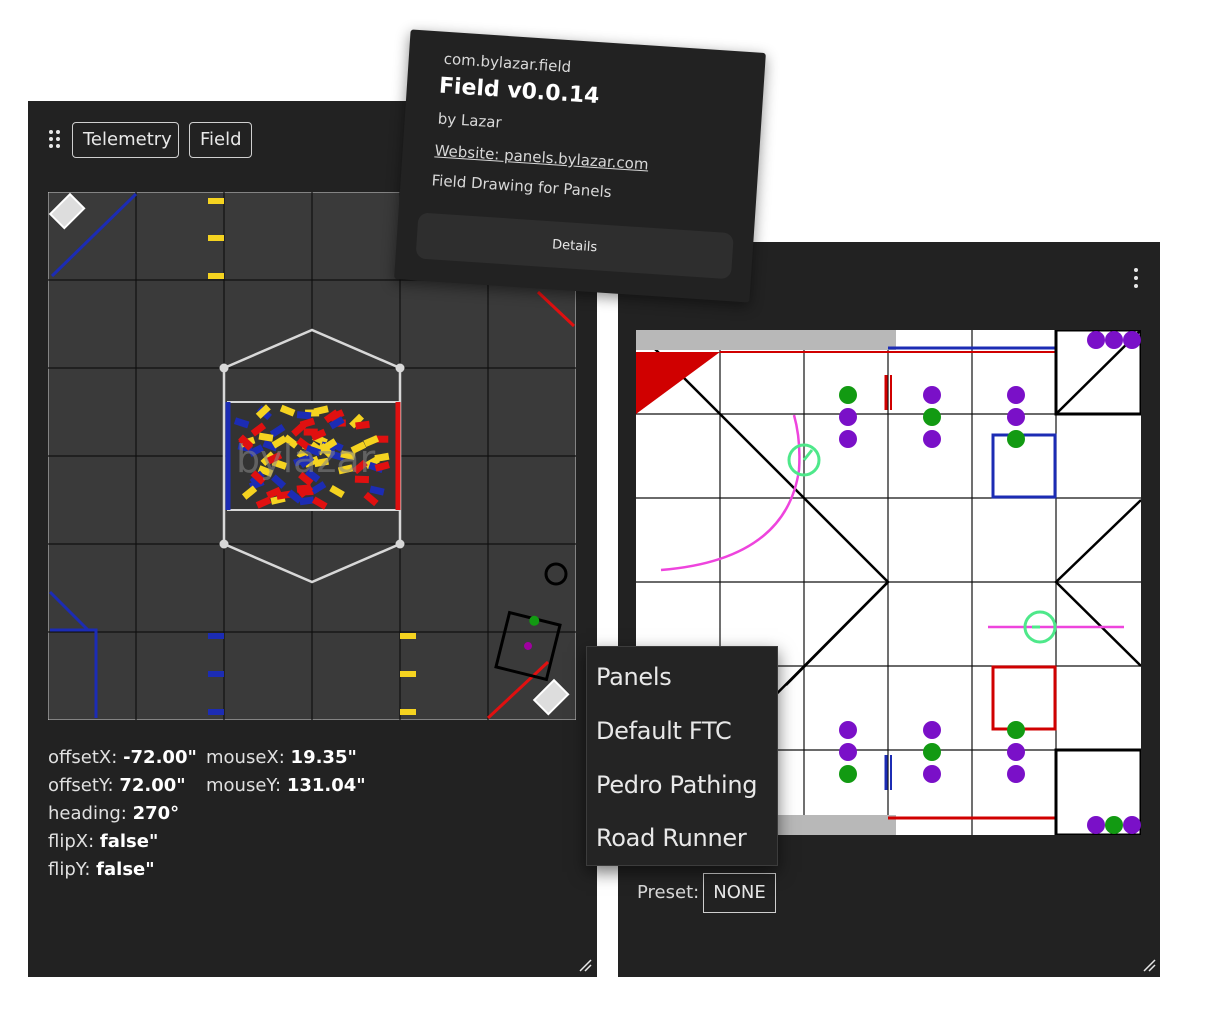 The height and width of the screenshot is (1024, 1206). Describe the element at coordinates (634, 677) in the screenshot. I see `menu-item-panels: Panels` at that location.